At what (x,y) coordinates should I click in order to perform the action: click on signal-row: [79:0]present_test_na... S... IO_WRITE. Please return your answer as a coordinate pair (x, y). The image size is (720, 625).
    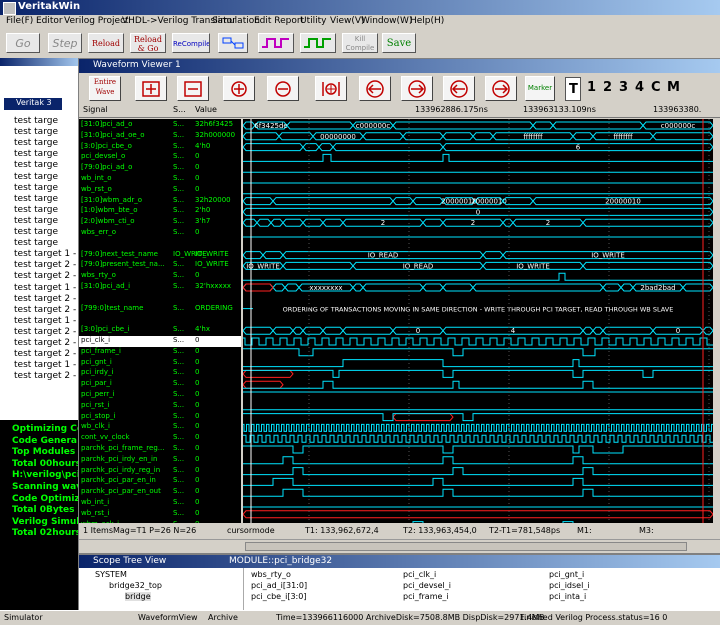
    Looking at the image, I should click on (160, 265).